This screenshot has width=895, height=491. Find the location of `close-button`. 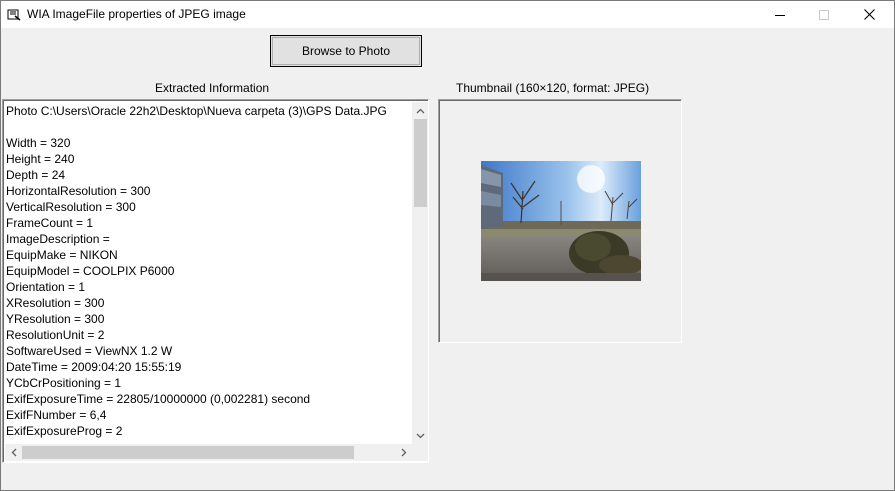

close-button is located at coordinates (869, 14).